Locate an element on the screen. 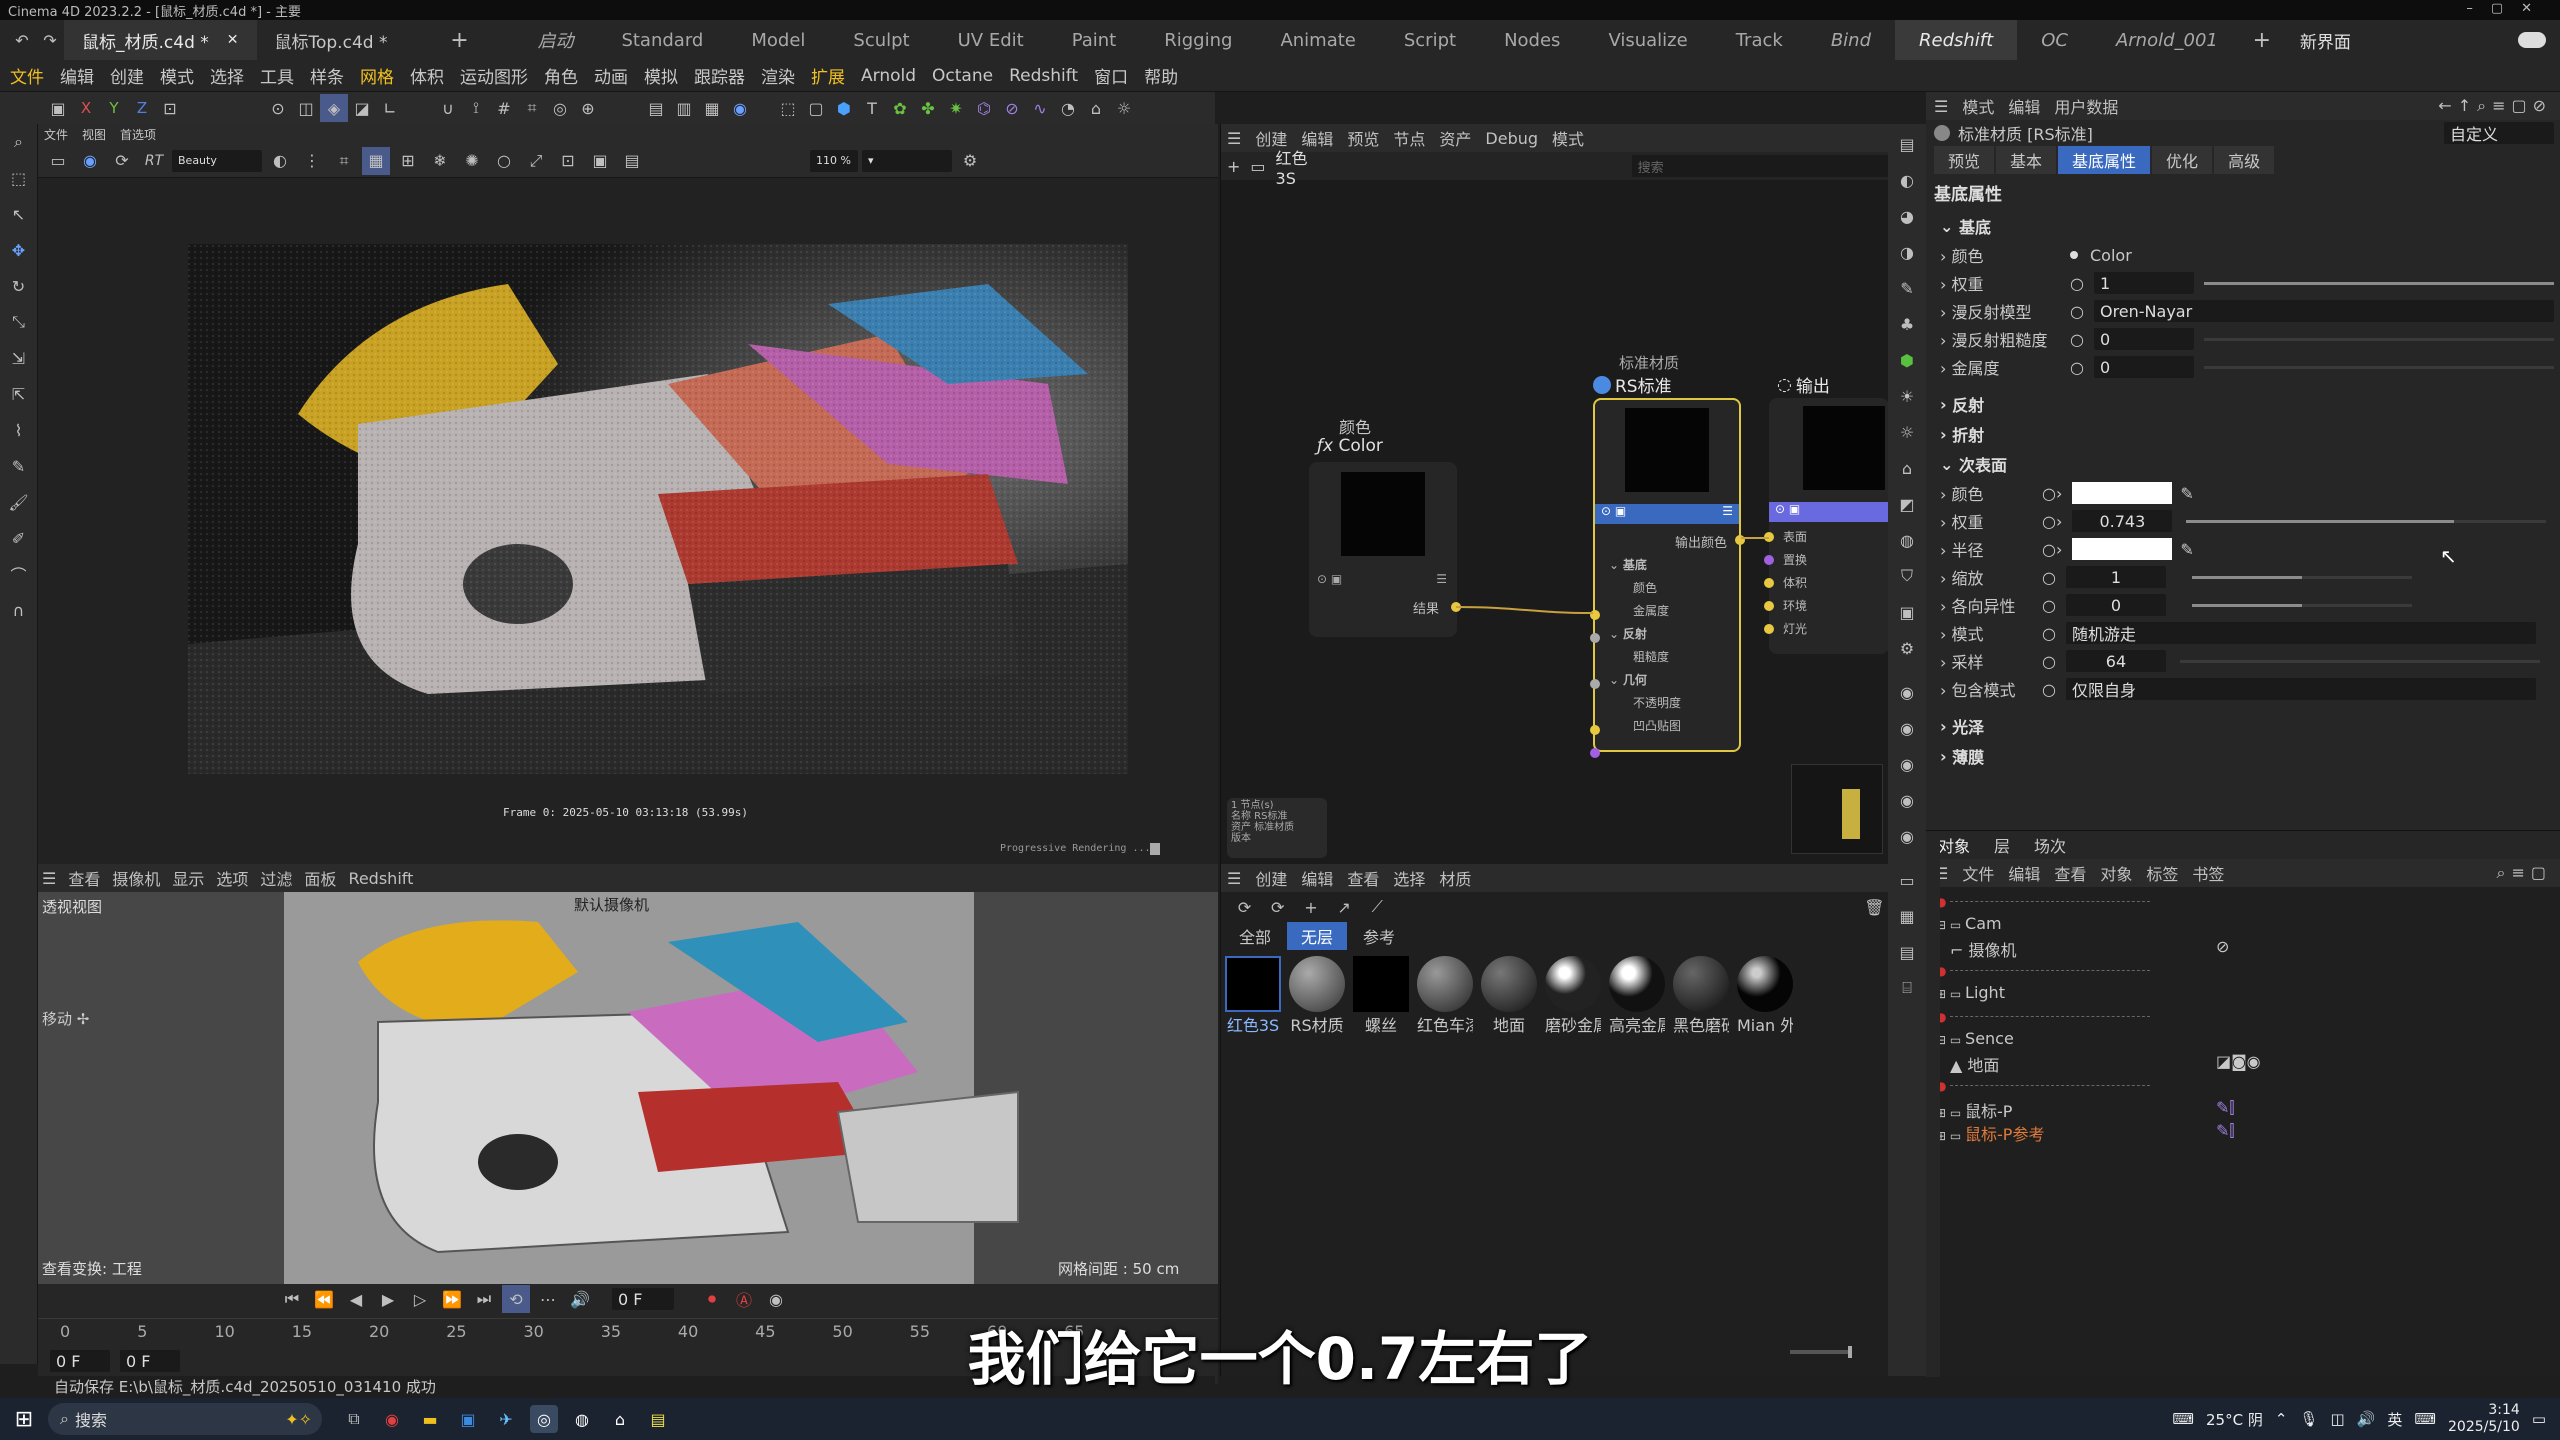  weather-text: 25°C 阴 is located at coordinates (2234, 1419).